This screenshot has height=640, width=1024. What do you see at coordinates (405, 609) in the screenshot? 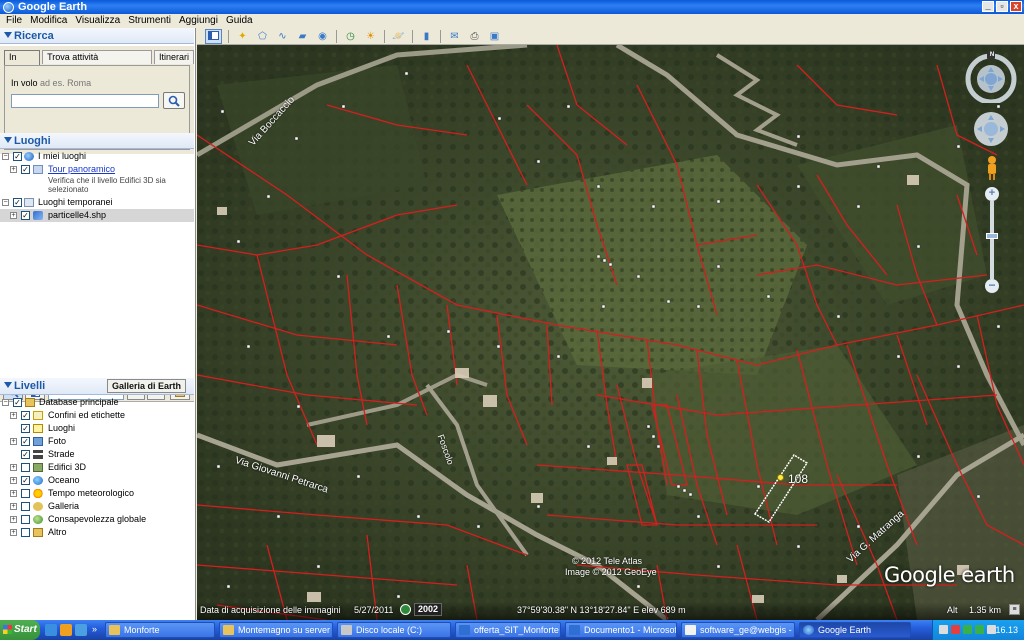
I see `historical-clock-icon` at bounding box center [405, 609].